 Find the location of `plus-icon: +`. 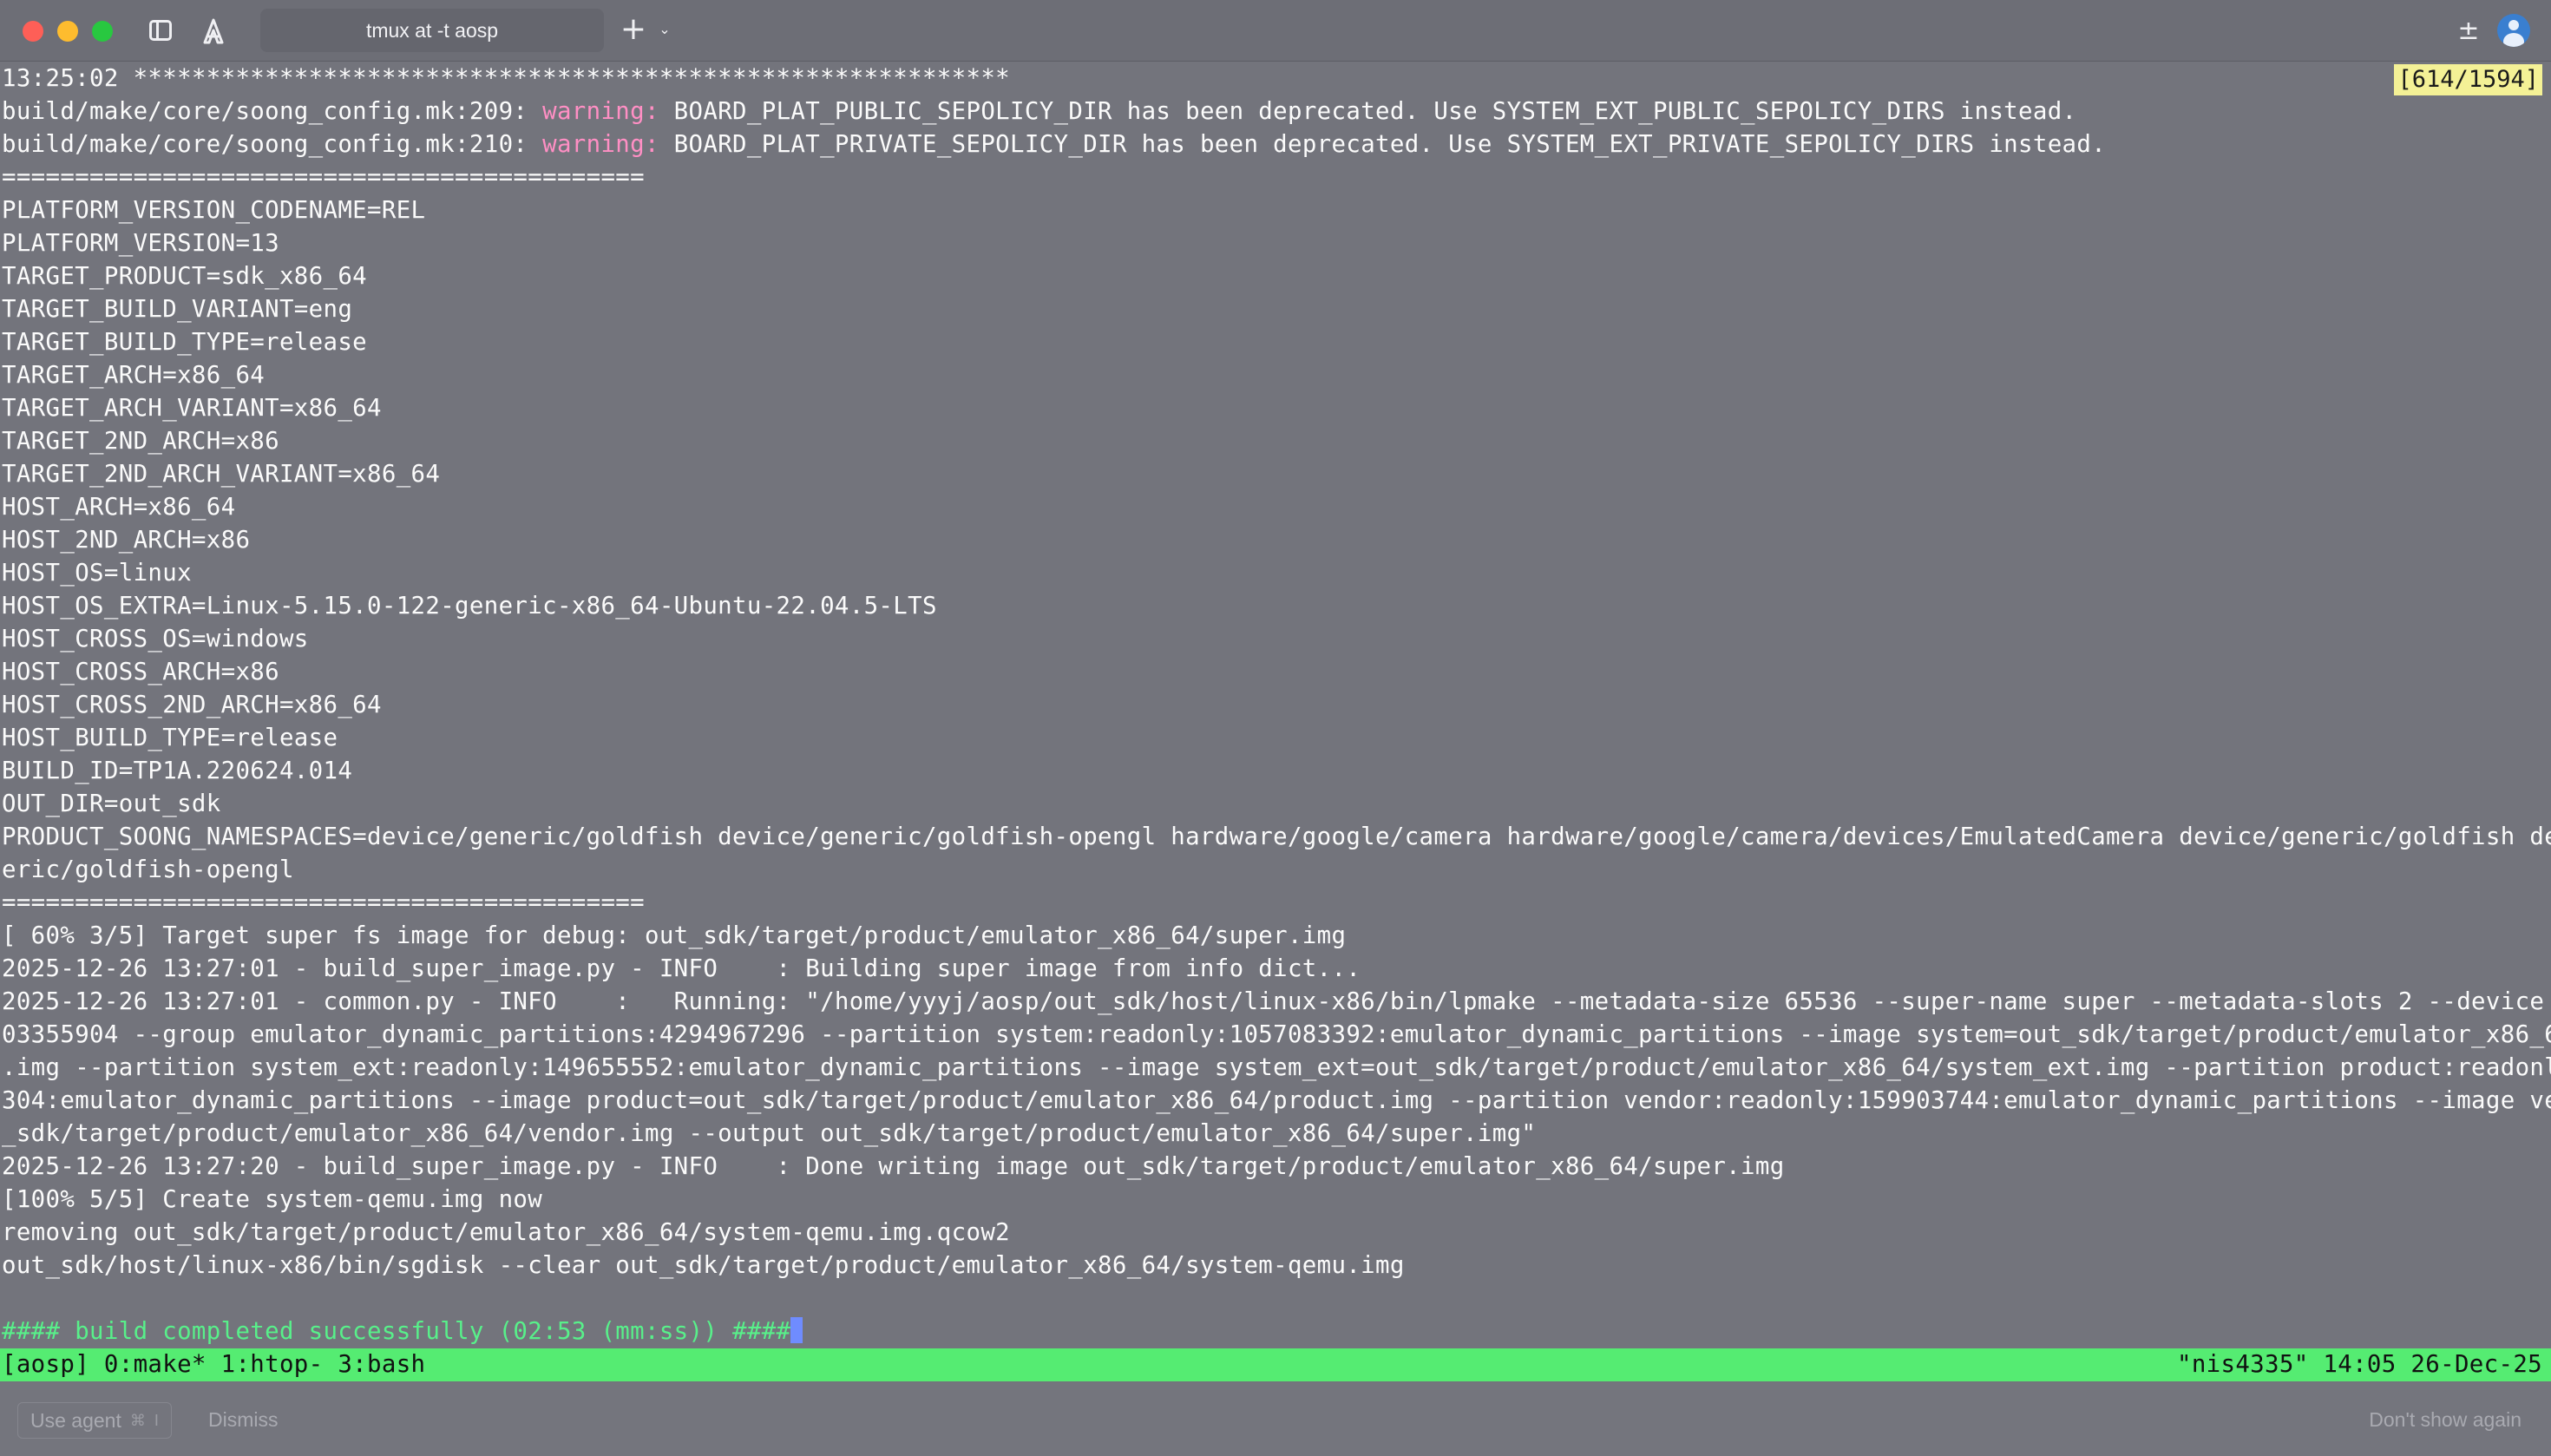

plus-icon: + is located at coordinates (633, 29).